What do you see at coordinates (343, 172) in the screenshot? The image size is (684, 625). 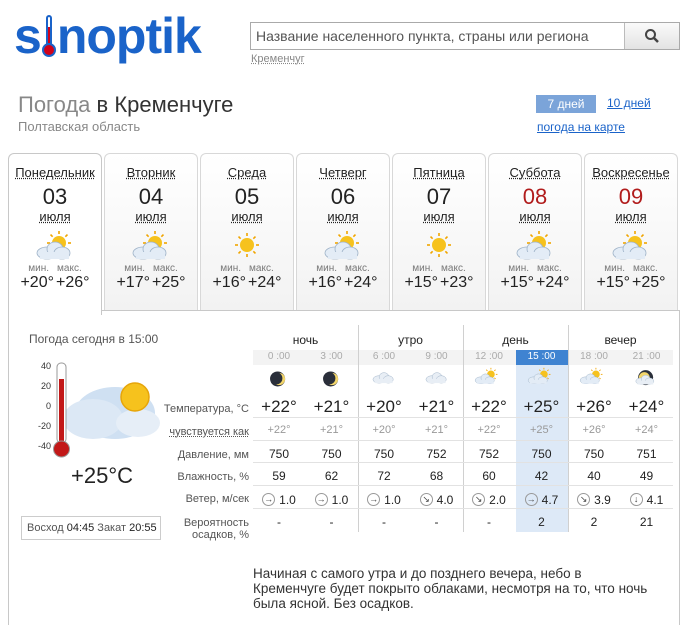 I see `day-name: Четверг` at bounding box center [343, 172].